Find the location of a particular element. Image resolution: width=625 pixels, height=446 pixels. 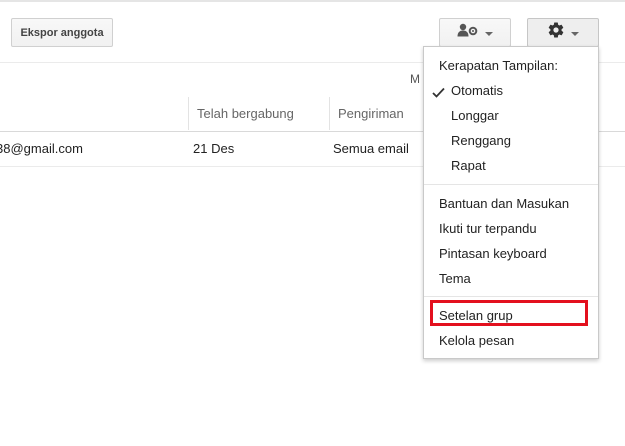

menu-item-help-feedback: Bantuan dan Masukan is located at coordinates (504, 204).